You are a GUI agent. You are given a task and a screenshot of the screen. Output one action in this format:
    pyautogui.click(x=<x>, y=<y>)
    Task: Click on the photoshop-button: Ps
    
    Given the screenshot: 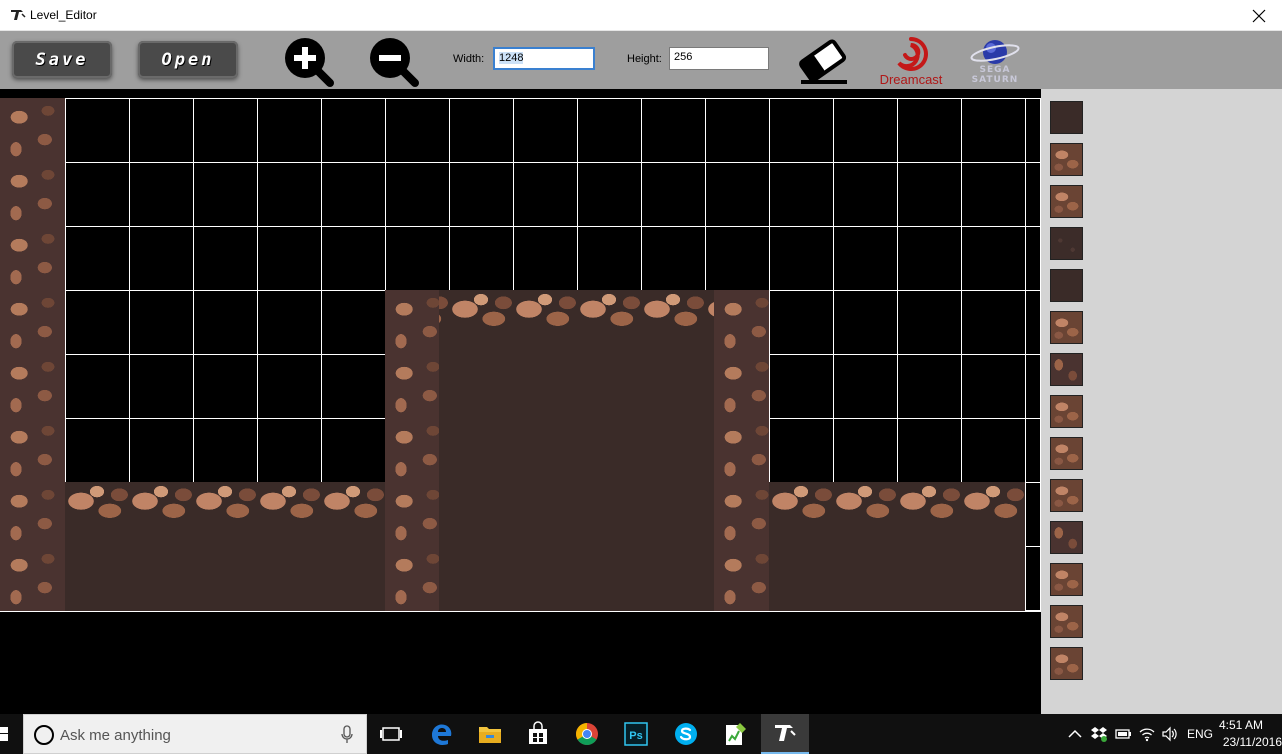 What is the action you would take?
    pyautogui.click(x=636, y=734)
    